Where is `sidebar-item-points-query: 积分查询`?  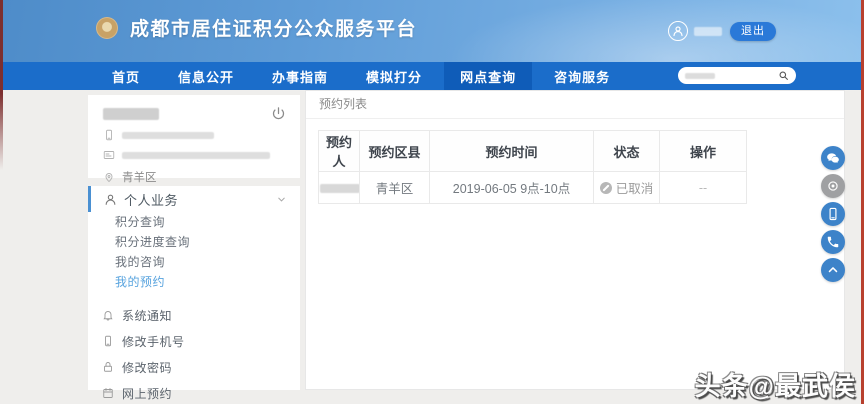
sidebar-item-points-query: 积分查询 is located at coordinates (194, 222).